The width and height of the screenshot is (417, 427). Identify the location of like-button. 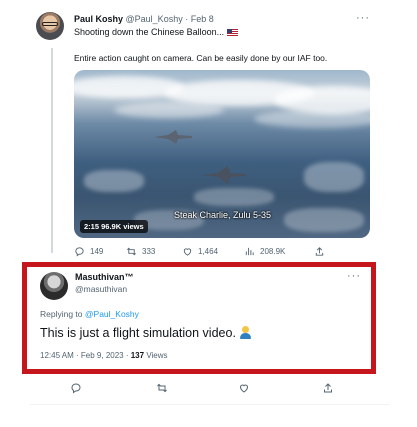
(246, 388).